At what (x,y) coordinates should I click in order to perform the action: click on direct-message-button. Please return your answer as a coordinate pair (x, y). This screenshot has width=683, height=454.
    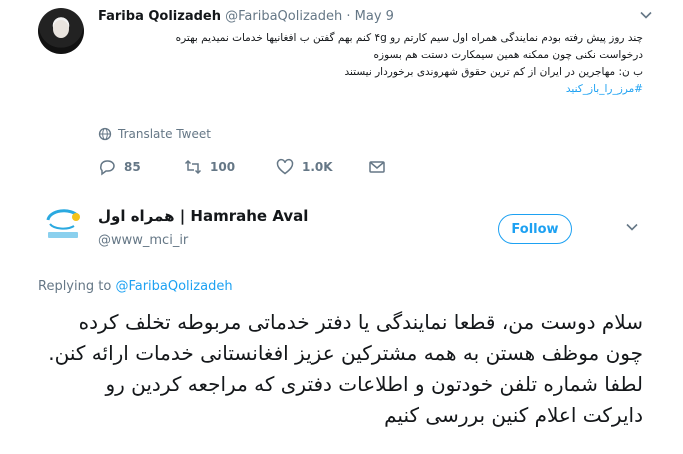
    Looking at the image, I should click on (377, 167).